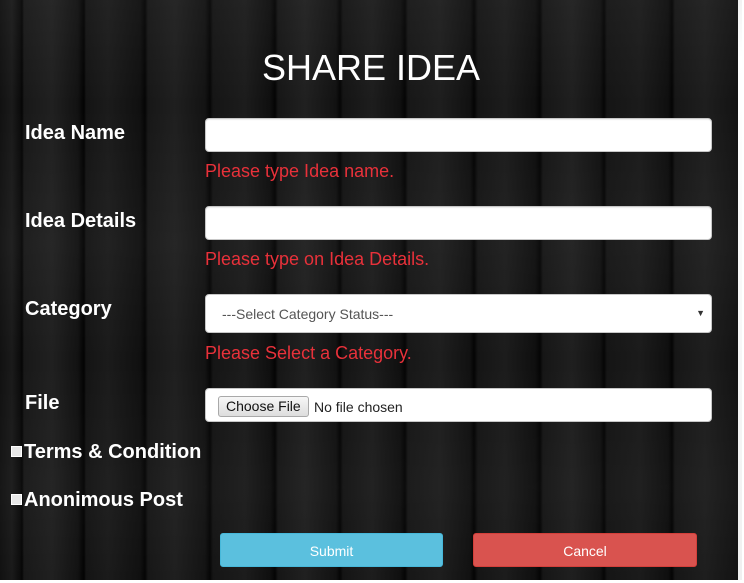 This screenshot has width=744, height=583. What do you see at coordinates (75, 133) in the screenshot?
I see `idea-name-label: Idea Name` at bounding box center [75, 133].